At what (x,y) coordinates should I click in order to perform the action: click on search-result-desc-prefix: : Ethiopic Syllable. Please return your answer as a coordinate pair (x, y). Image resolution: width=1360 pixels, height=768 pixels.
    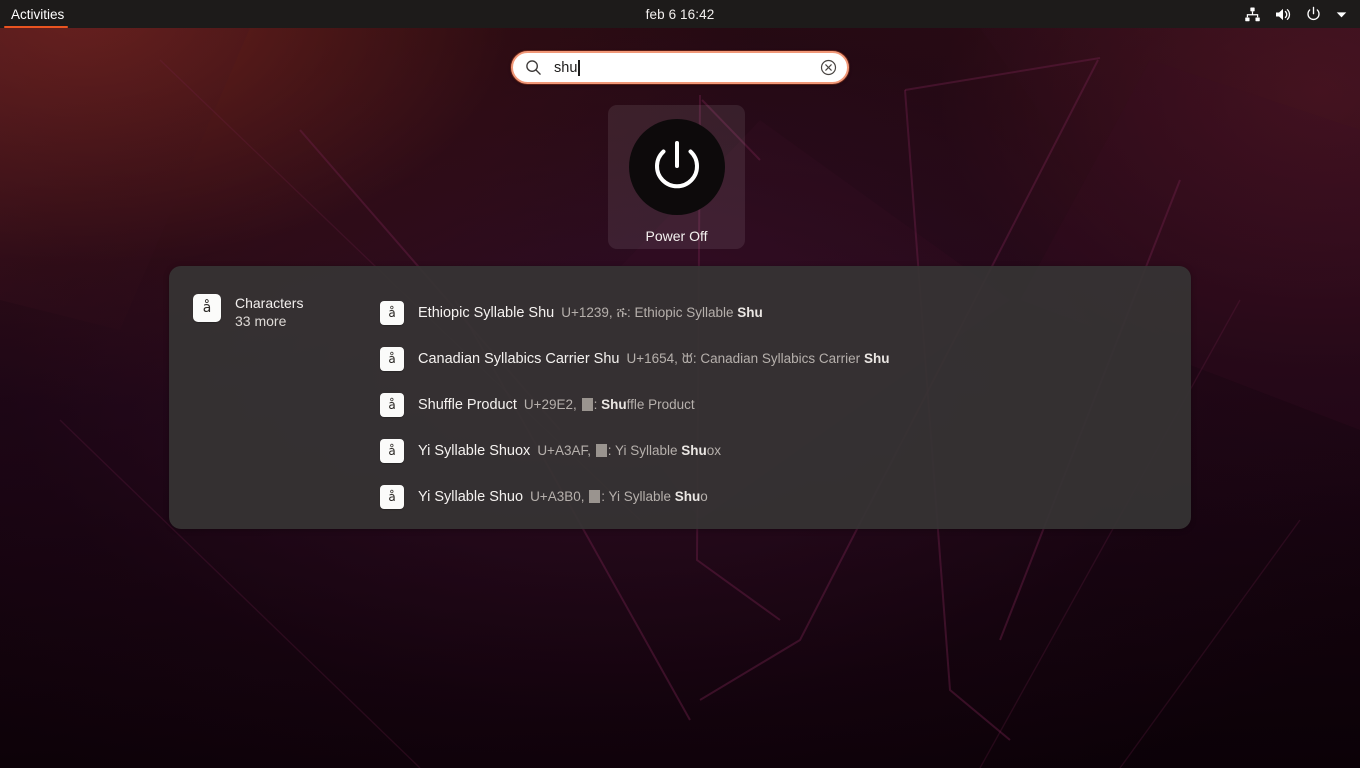
    Looking at the image, I should click on (682, 312).